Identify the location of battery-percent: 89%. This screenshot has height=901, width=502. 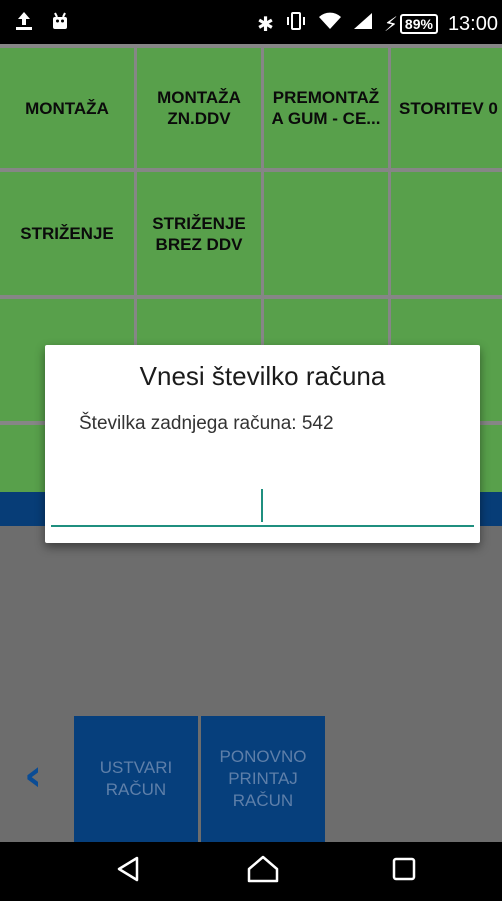
(418, 24).